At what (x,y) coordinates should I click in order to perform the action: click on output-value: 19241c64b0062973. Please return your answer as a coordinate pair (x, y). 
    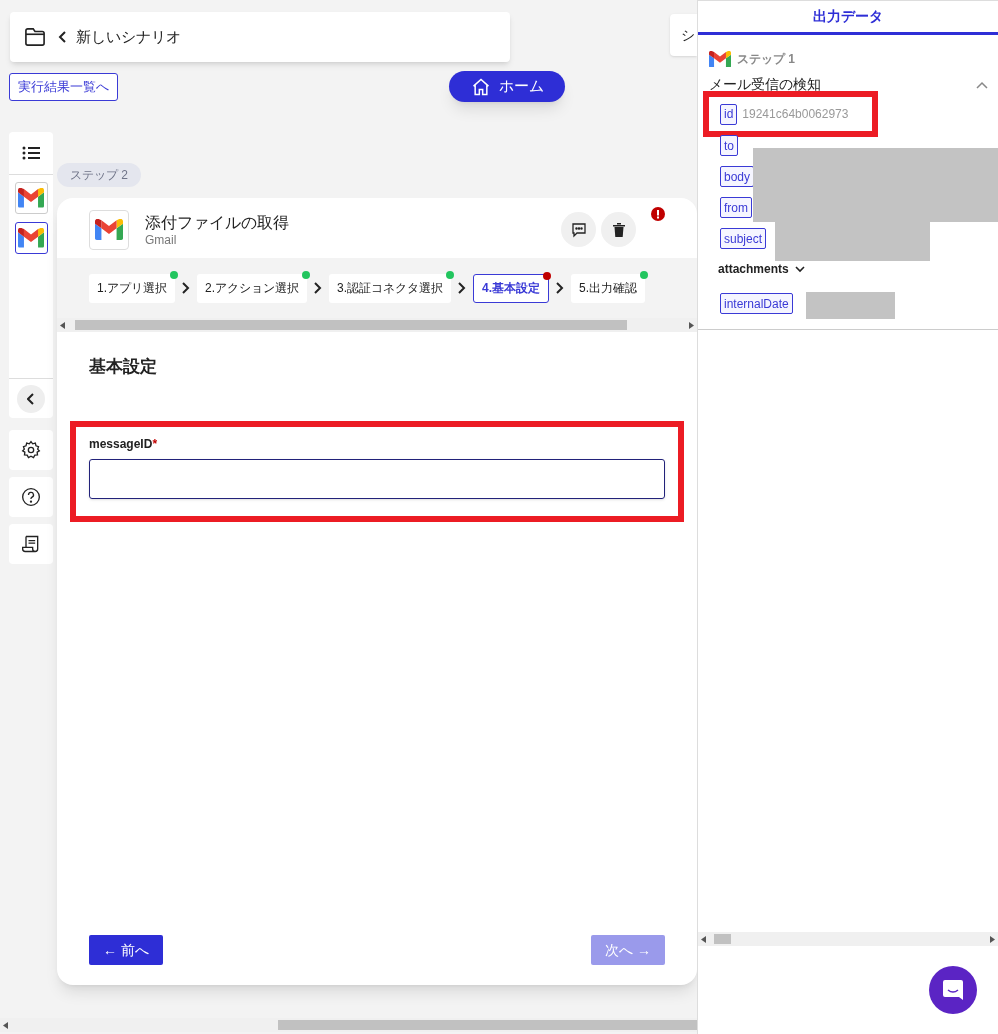
    Looking at the image, I should click on (795, 114).